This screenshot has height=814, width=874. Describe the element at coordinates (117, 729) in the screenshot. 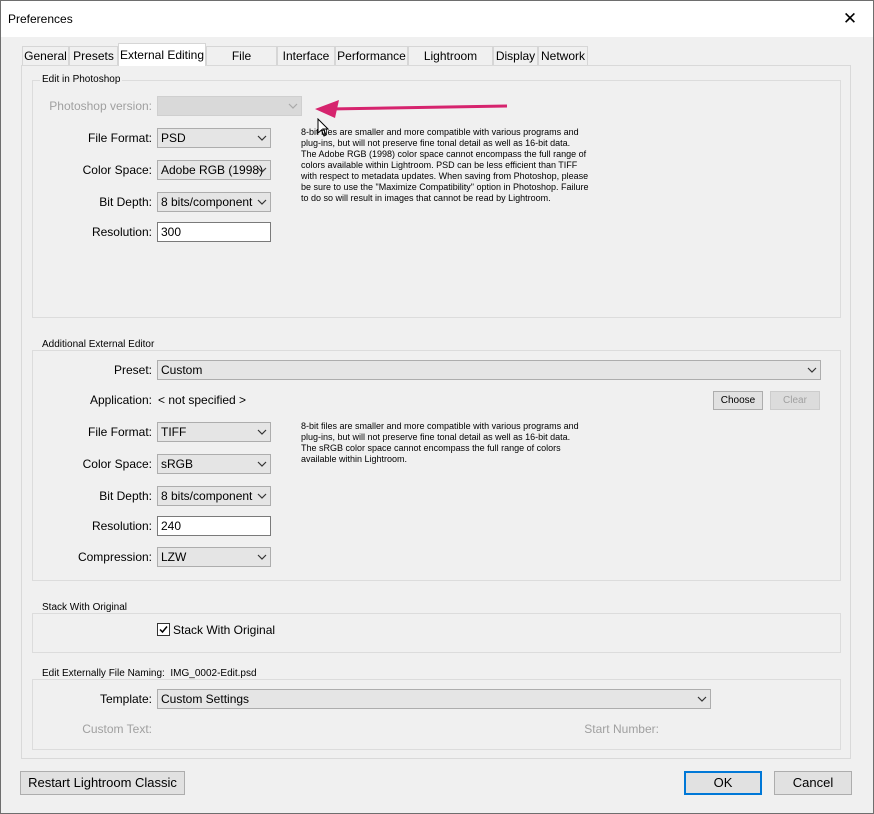

I see `custom-text-label: Custom Text:` at that location.